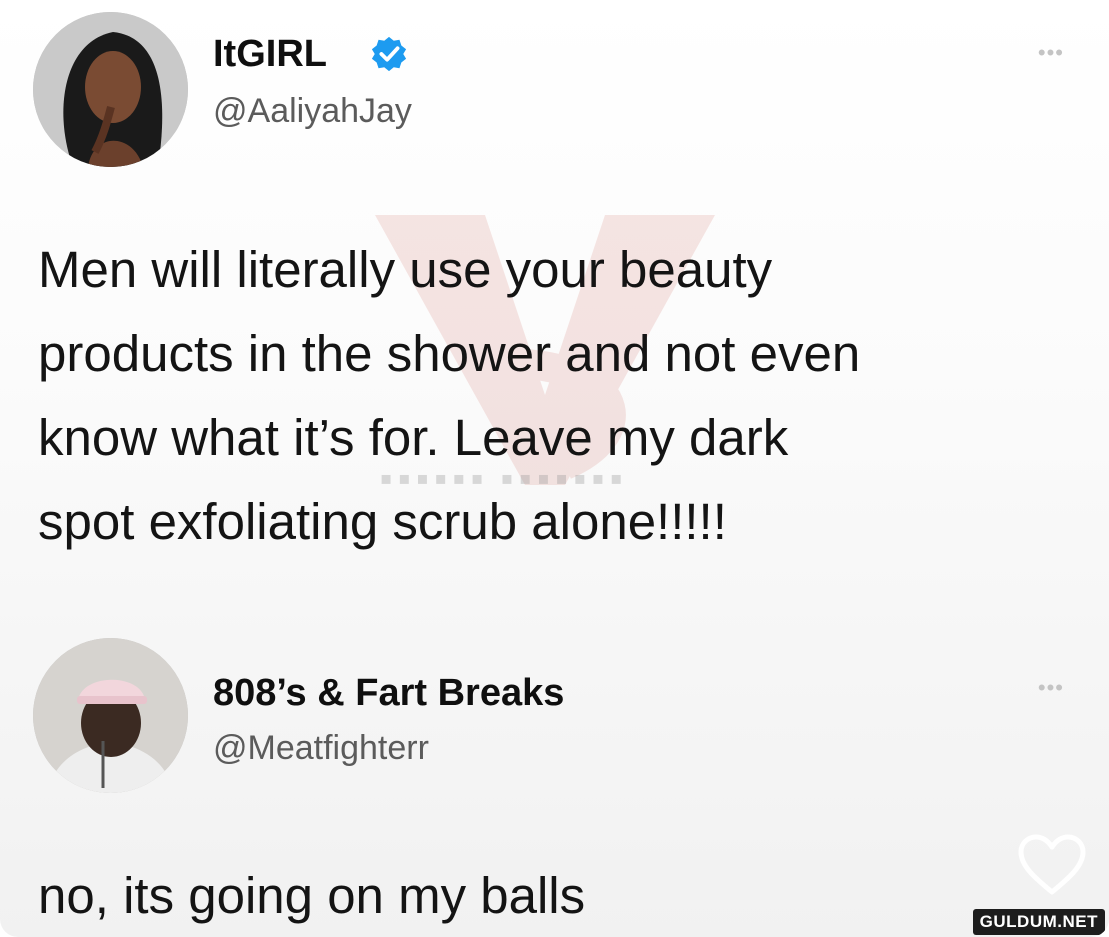 The image size is (1109, 937). What do you see at coordinates (321, 748) in the screenshot?
I see `user-handle: @Meatfighterr` at bounding box center [321, 748].